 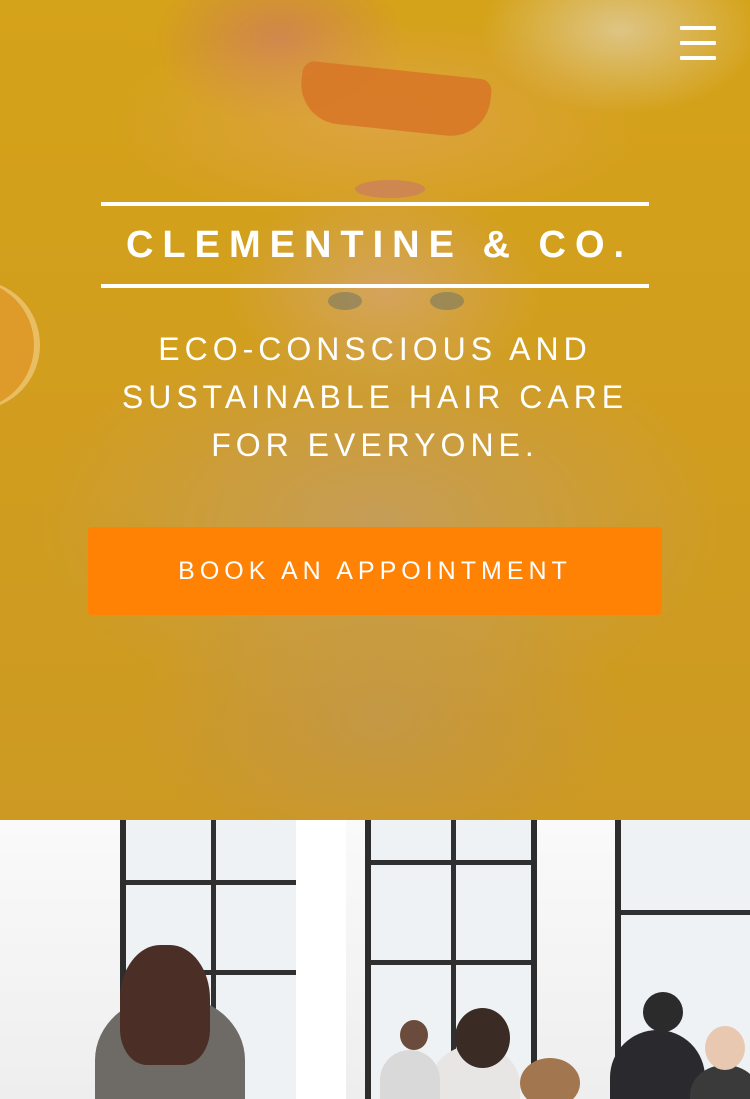 What do you see at coordinates (379, 244) in the screenshot?
I see `brand-title: CLEMENTINE & CO.` at bounding box center [379, 244].